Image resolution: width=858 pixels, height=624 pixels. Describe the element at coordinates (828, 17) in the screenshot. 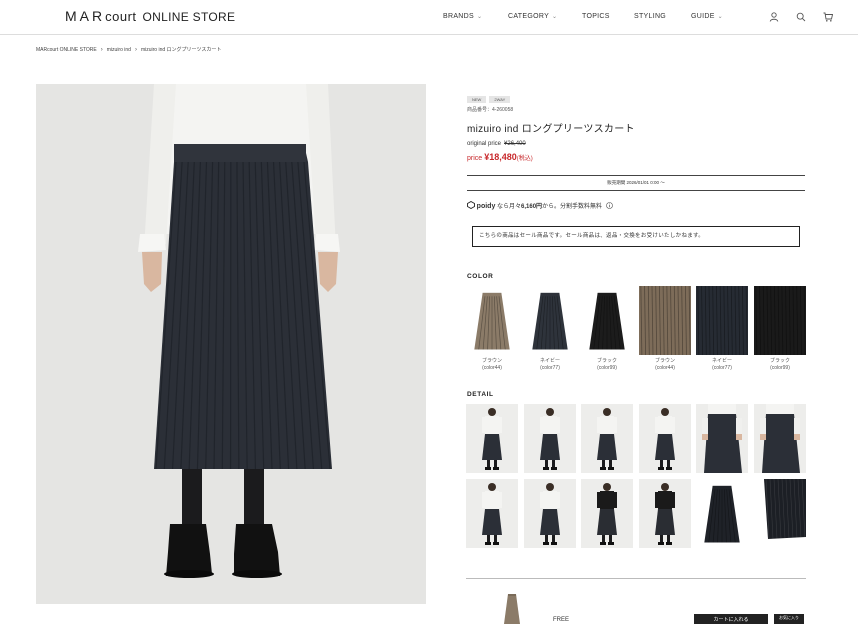

I see `cart-icon` at that location.